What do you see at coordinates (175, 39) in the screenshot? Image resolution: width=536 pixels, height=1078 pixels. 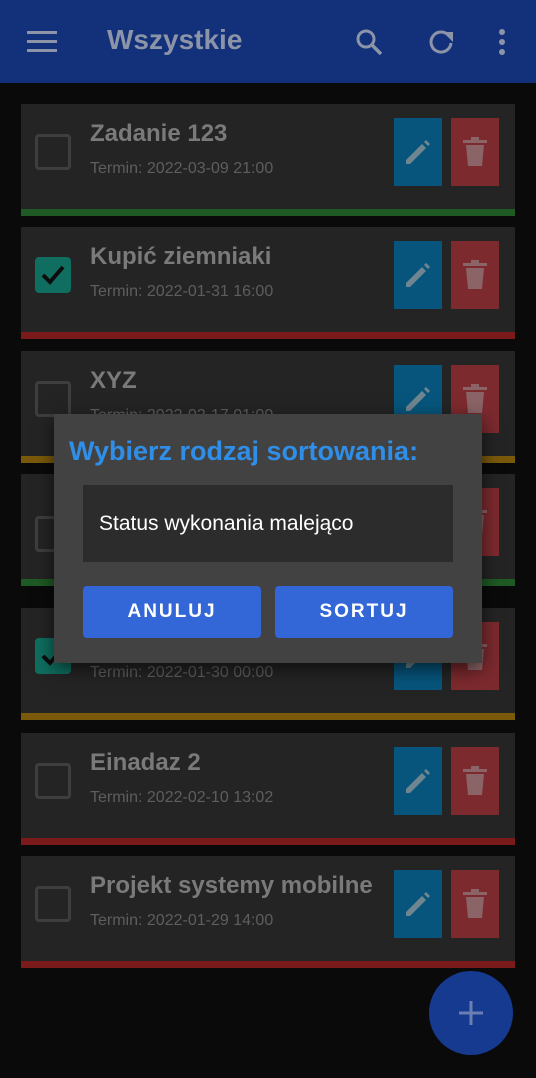 I see `page-title: Wszystkie` at bounding box center [175, 39].